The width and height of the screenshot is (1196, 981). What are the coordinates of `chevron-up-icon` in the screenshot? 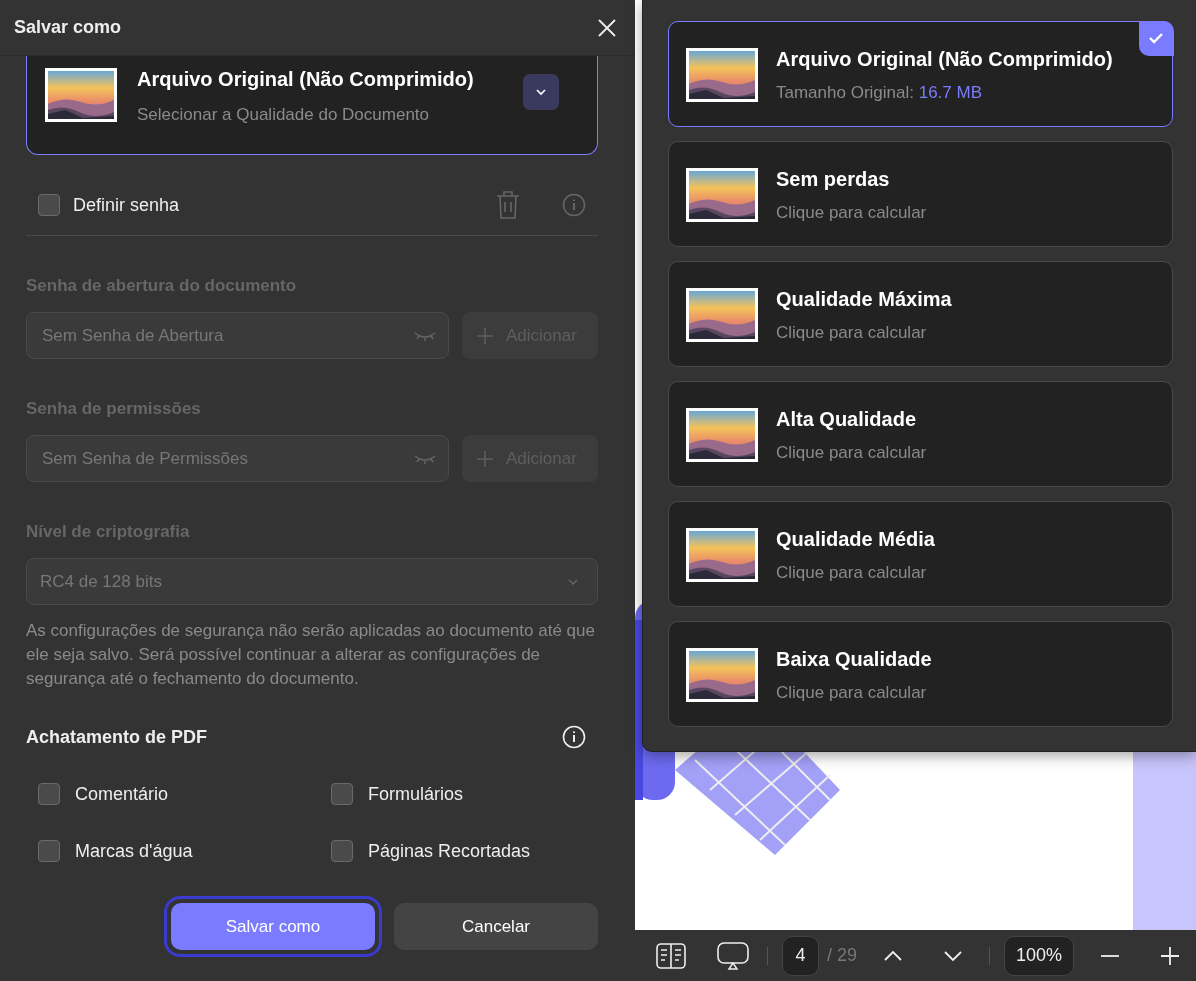 It's located at (893, 955).